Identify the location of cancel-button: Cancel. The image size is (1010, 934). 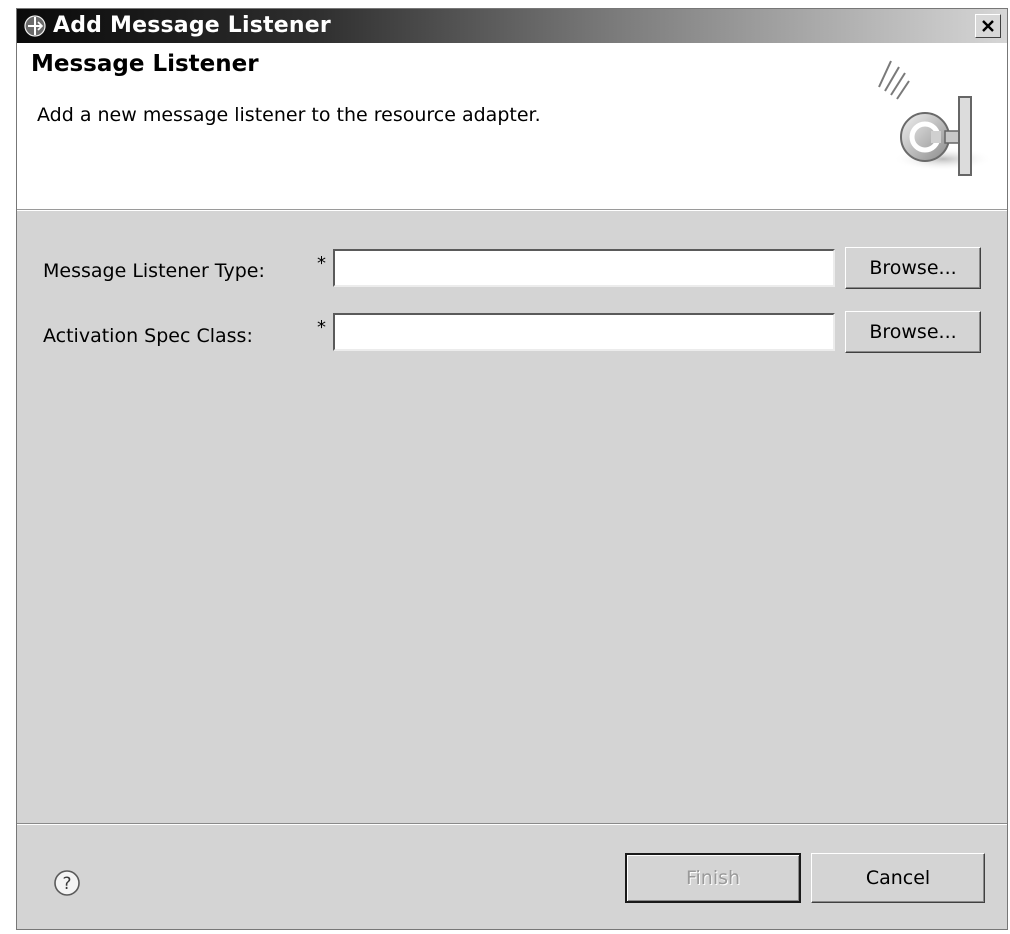
(898, 878).